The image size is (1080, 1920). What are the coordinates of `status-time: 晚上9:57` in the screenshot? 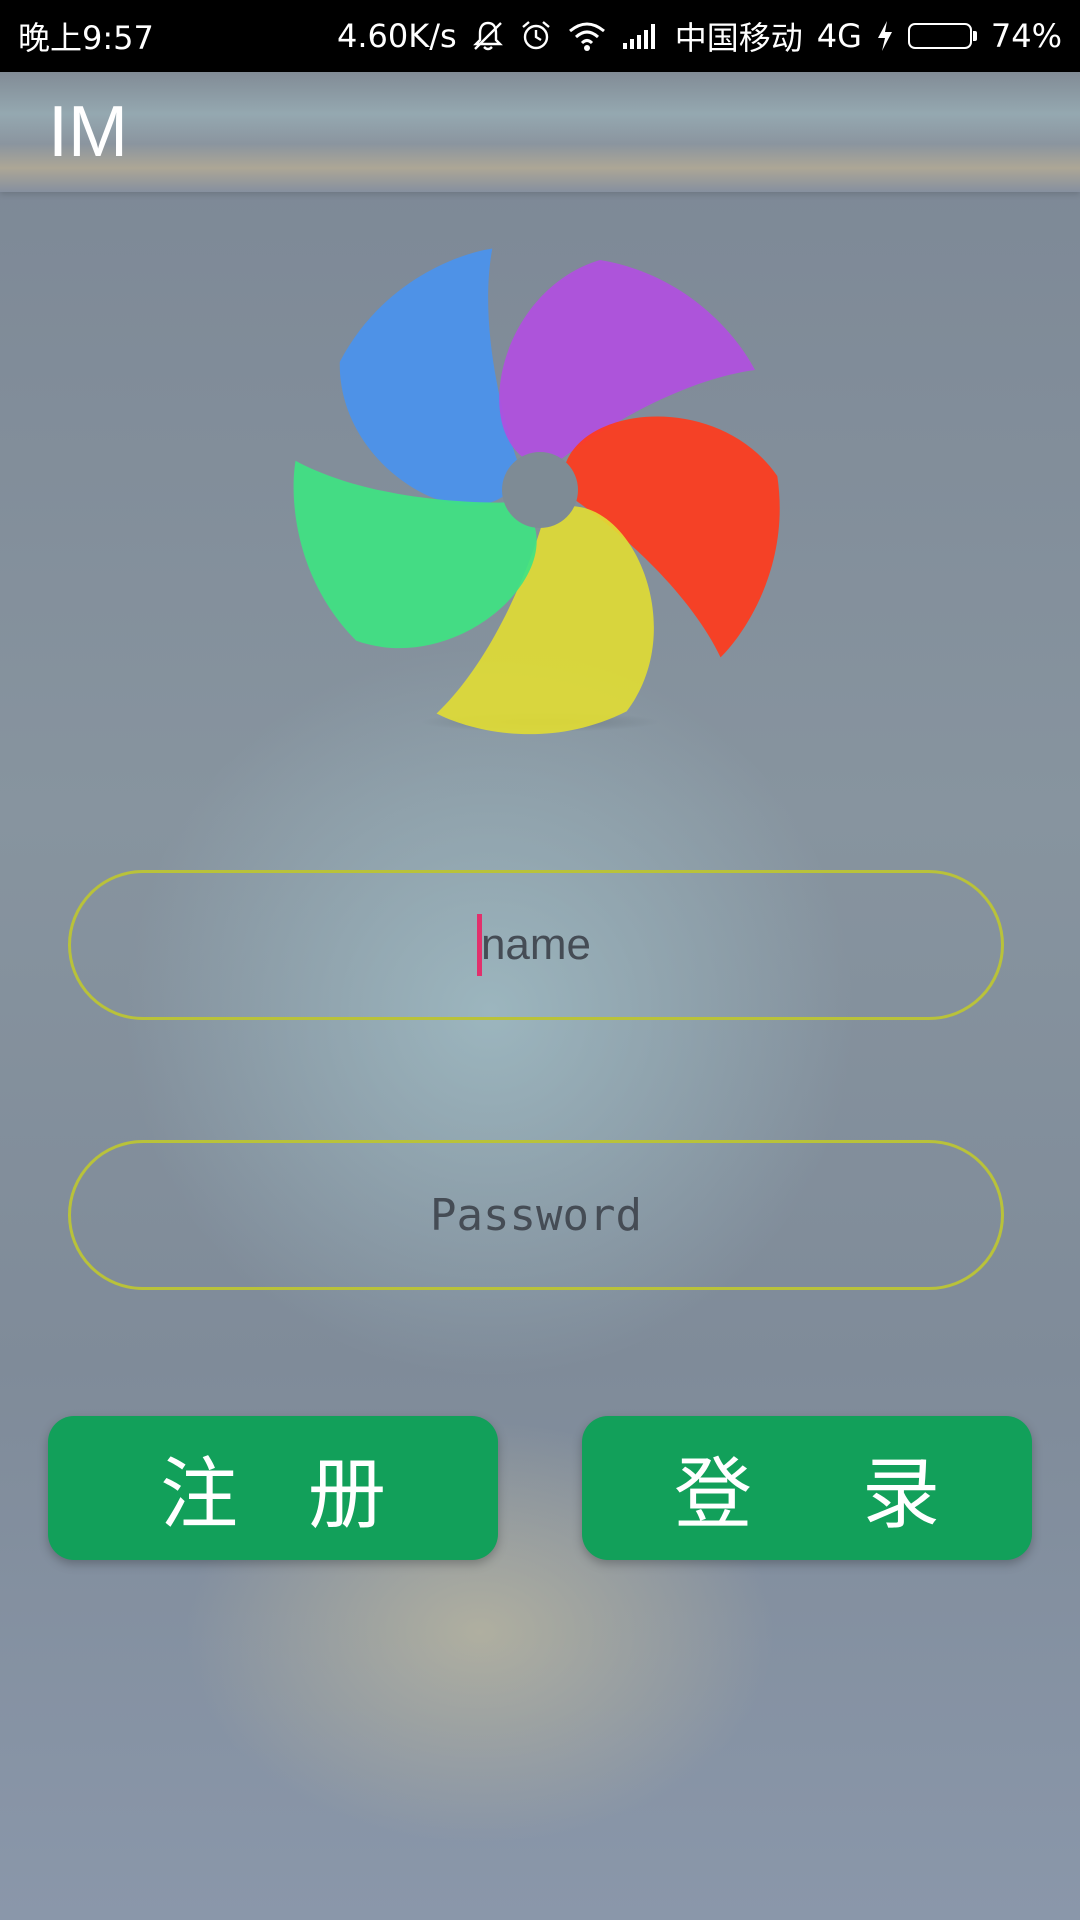 It's located at (86, 38).